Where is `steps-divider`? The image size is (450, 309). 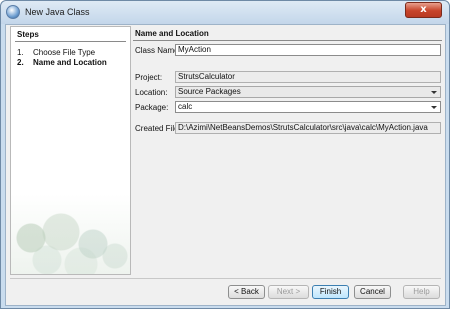
steps-divider is located at coordinates (70, 41).